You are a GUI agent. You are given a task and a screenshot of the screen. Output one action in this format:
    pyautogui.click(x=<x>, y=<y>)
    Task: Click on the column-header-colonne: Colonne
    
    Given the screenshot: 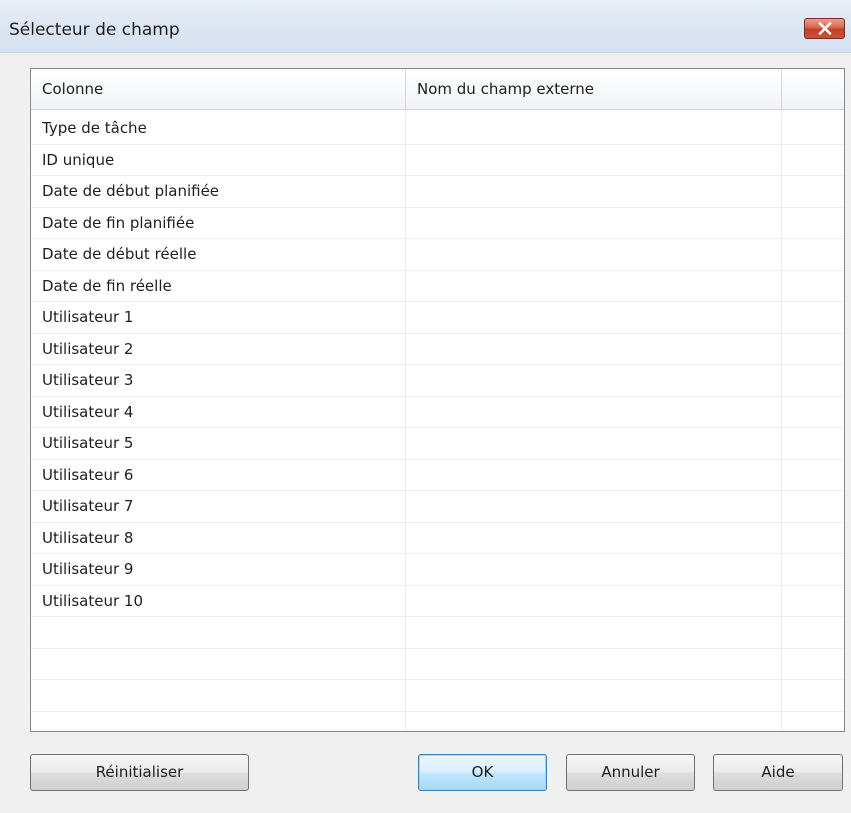 What is the action you would take?
    pyautogui.click(x=218, y=89)
    